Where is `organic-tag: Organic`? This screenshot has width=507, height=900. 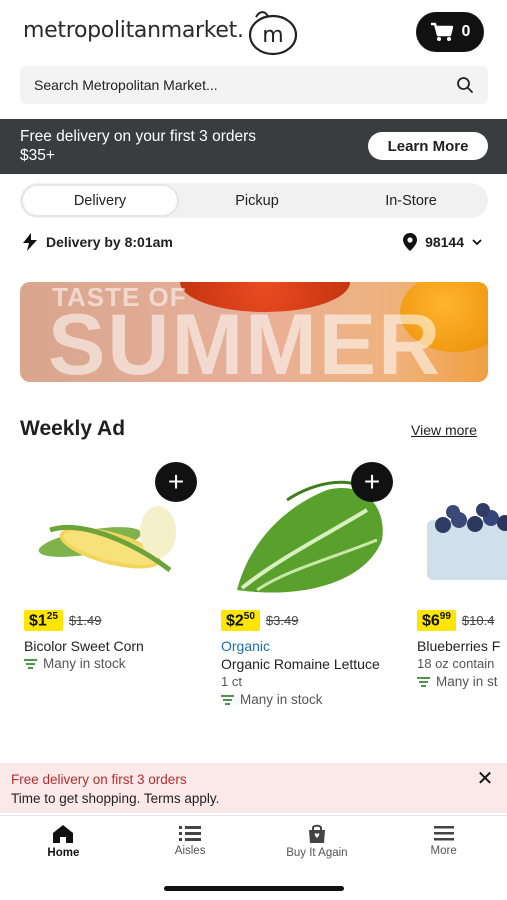
organic-tag: Organic is located at coordinates (246, 646).